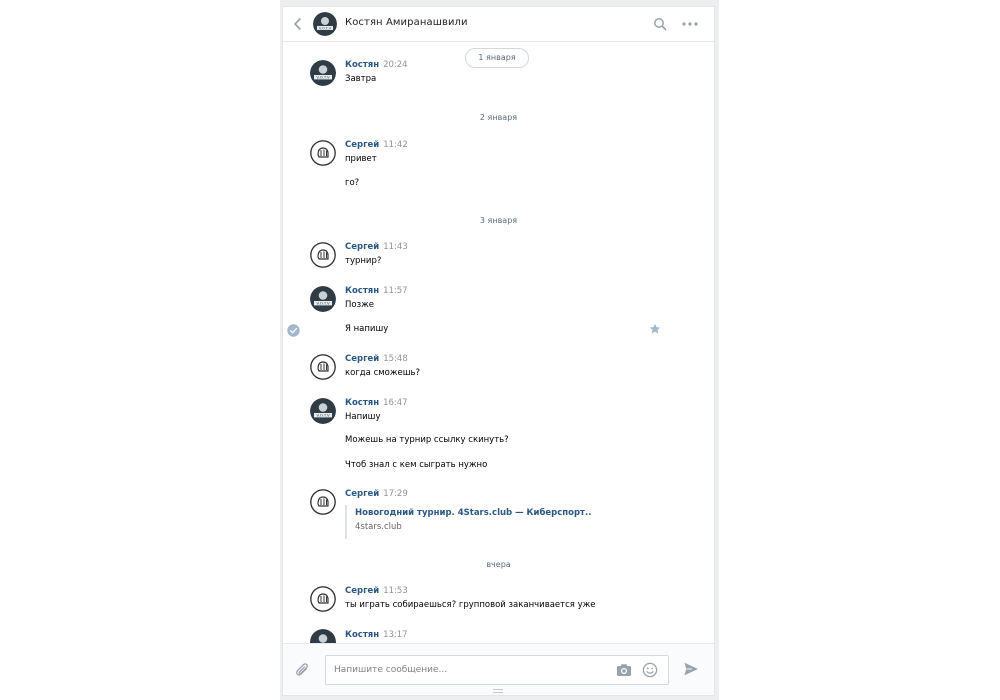 The width and height of the screenshot is (1000, 700). What do you see at coordinates (376, 145) in the screenshot?
I see `message-author: Сергей 11:42` at bounding box center [376, 145].